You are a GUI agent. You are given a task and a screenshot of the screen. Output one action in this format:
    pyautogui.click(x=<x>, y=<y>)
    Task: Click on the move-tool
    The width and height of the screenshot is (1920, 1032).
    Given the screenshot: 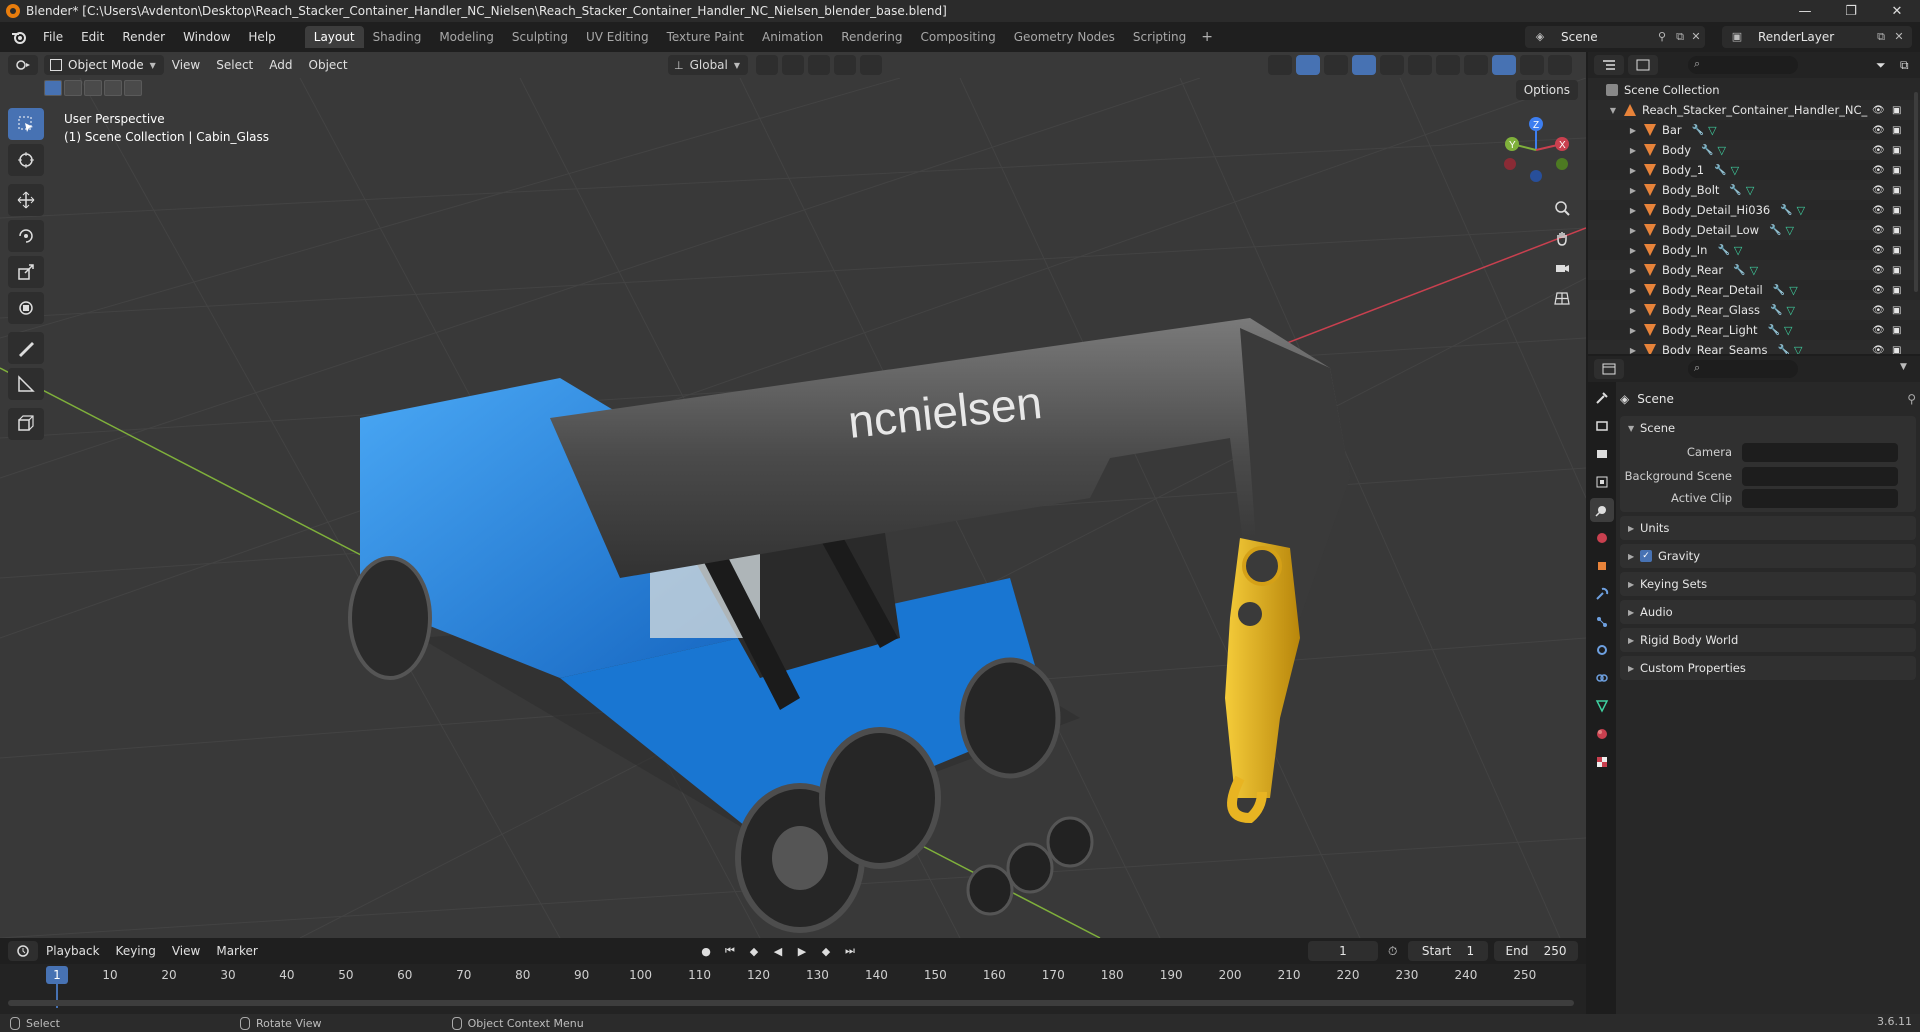 What is the action you would take?
    pyautogui.click(x=26, y=200)
    